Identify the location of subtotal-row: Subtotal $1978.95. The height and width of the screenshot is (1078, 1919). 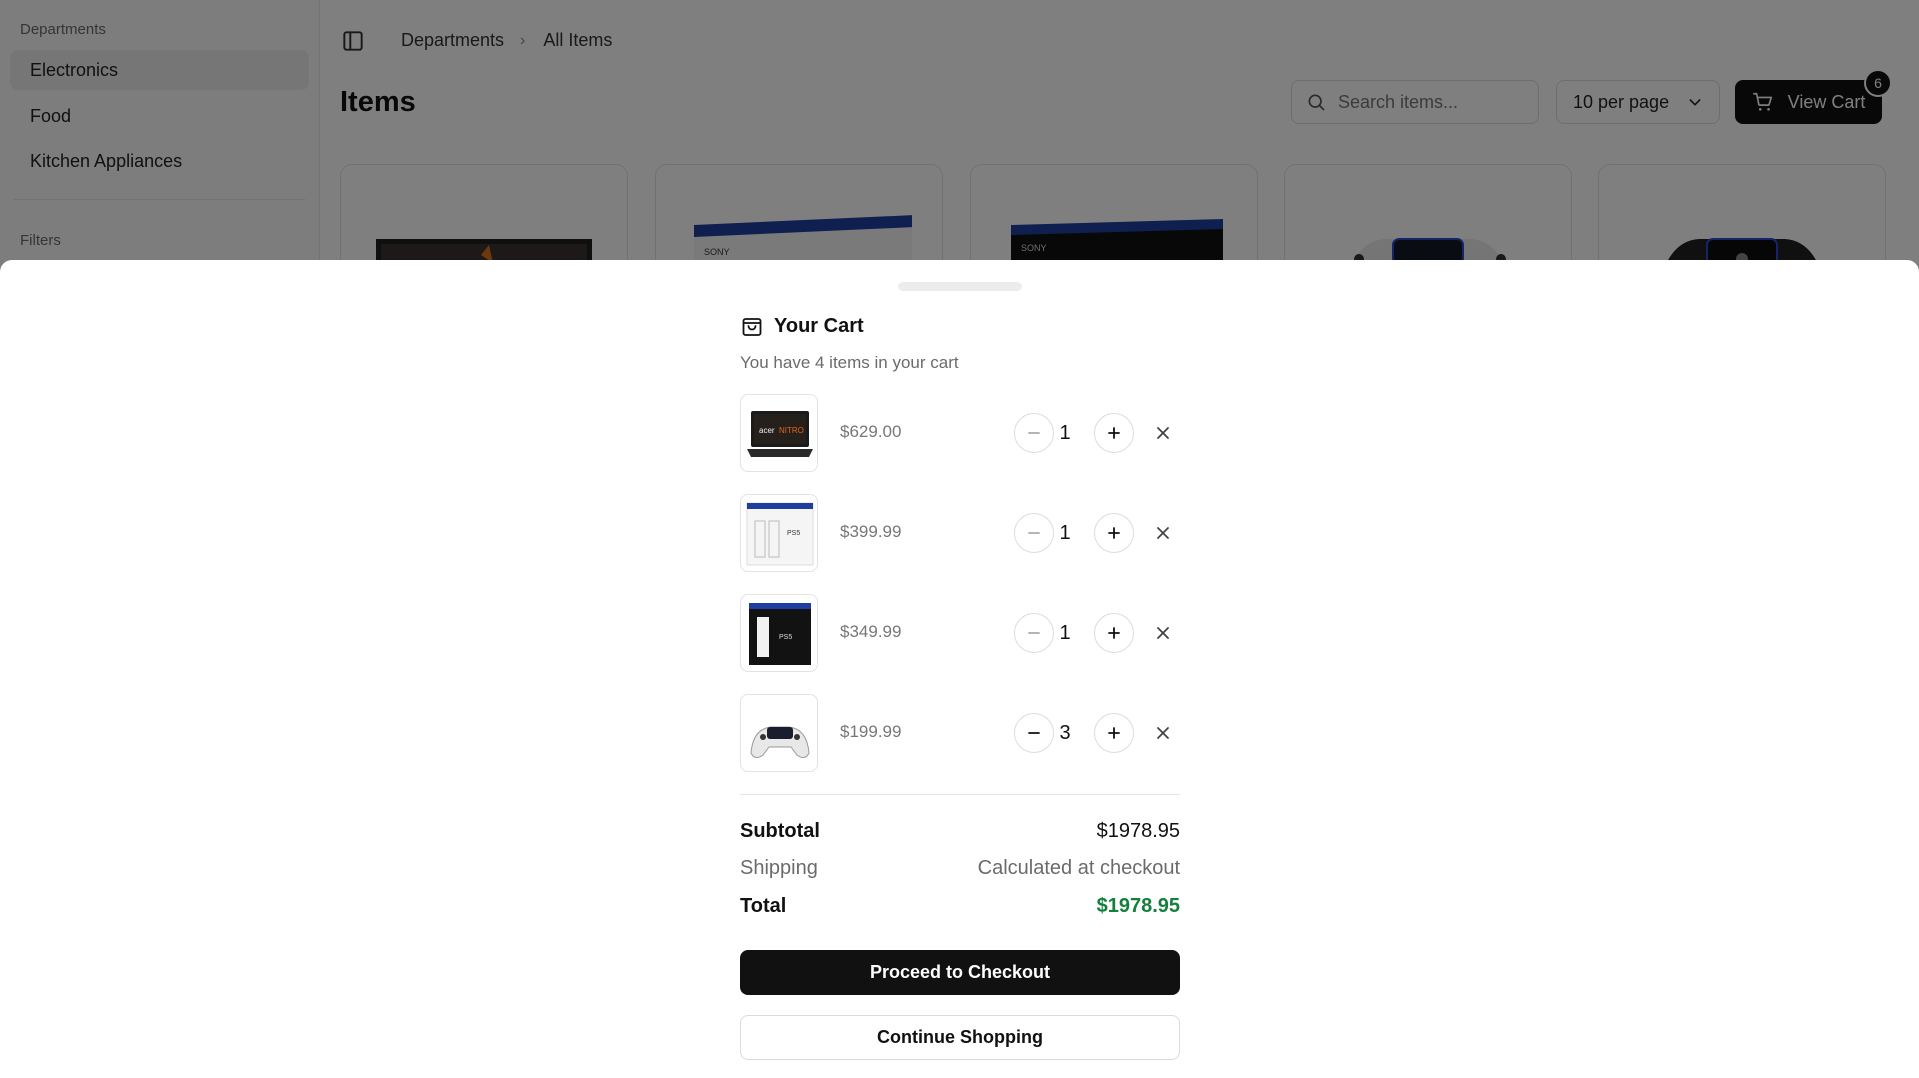
(960, 831).